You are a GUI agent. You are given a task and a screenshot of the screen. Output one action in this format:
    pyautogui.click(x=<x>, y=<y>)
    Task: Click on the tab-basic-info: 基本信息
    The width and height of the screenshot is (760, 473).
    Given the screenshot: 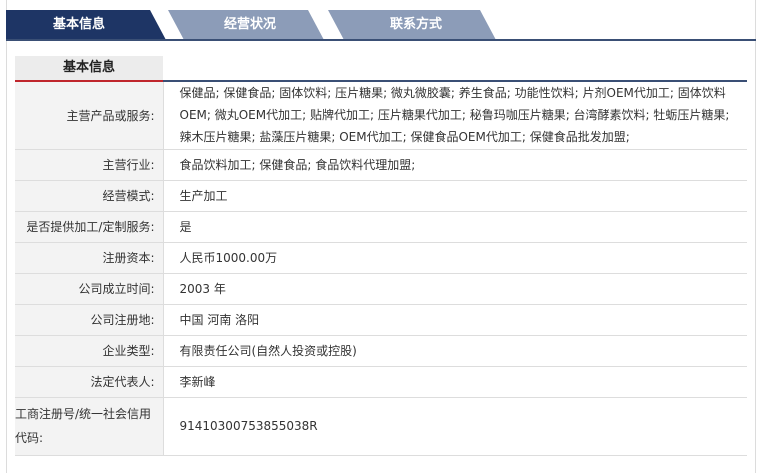 What is the action you would take?
    pyautogui.click(x=86, y=25)
    